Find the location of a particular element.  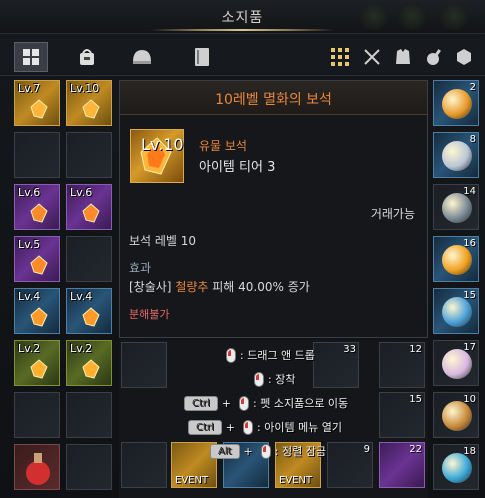

help-text: : 펫 소지품으로 이동 is located at coordinates (301, 403).